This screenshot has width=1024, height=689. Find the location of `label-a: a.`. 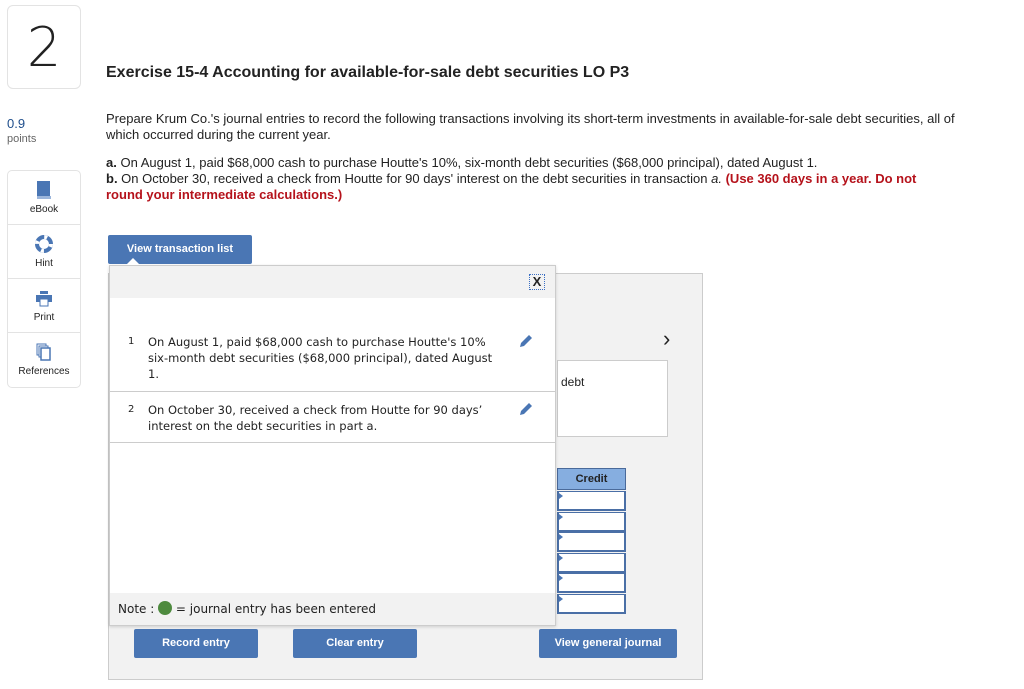

label-a: a. is located at coordinates (111, 162).